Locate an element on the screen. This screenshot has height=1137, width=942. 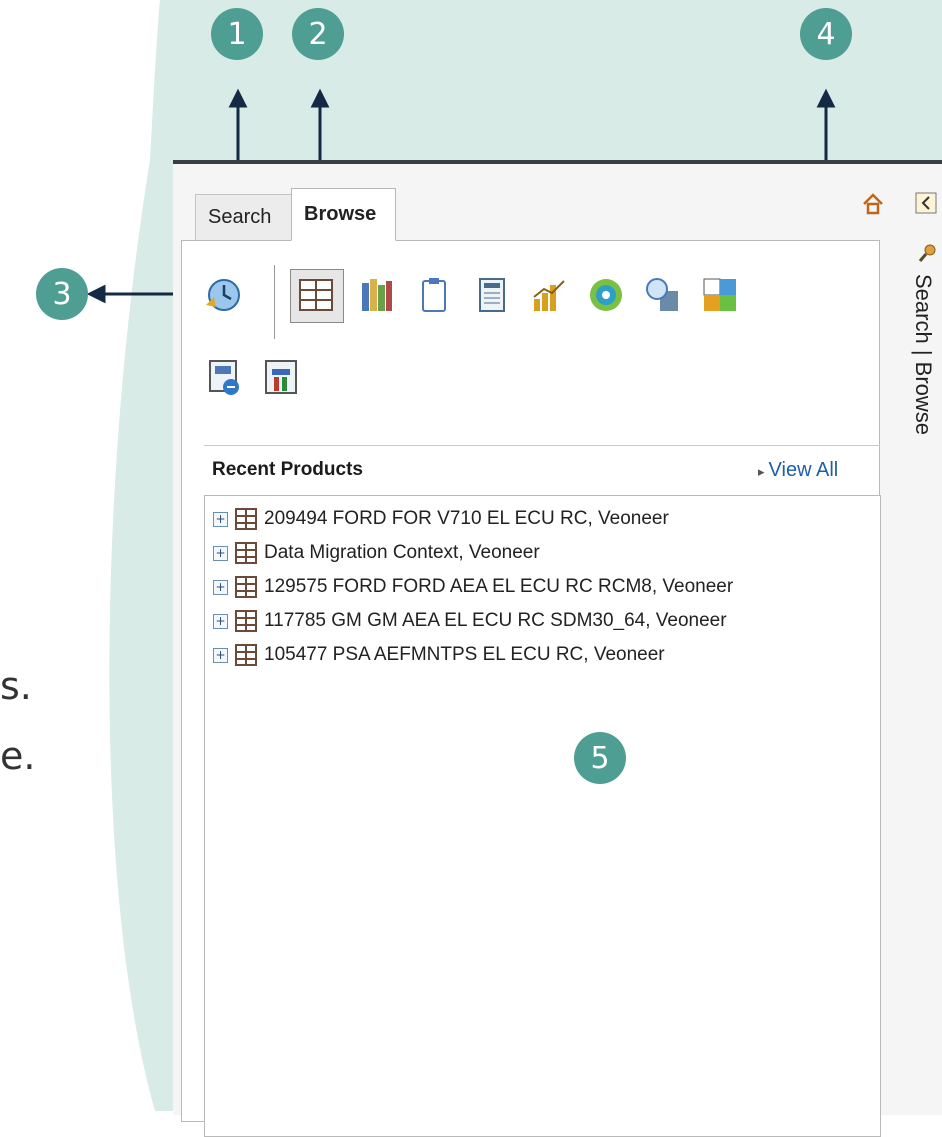
callout-4: 4 is located at coordinates (826, 34).